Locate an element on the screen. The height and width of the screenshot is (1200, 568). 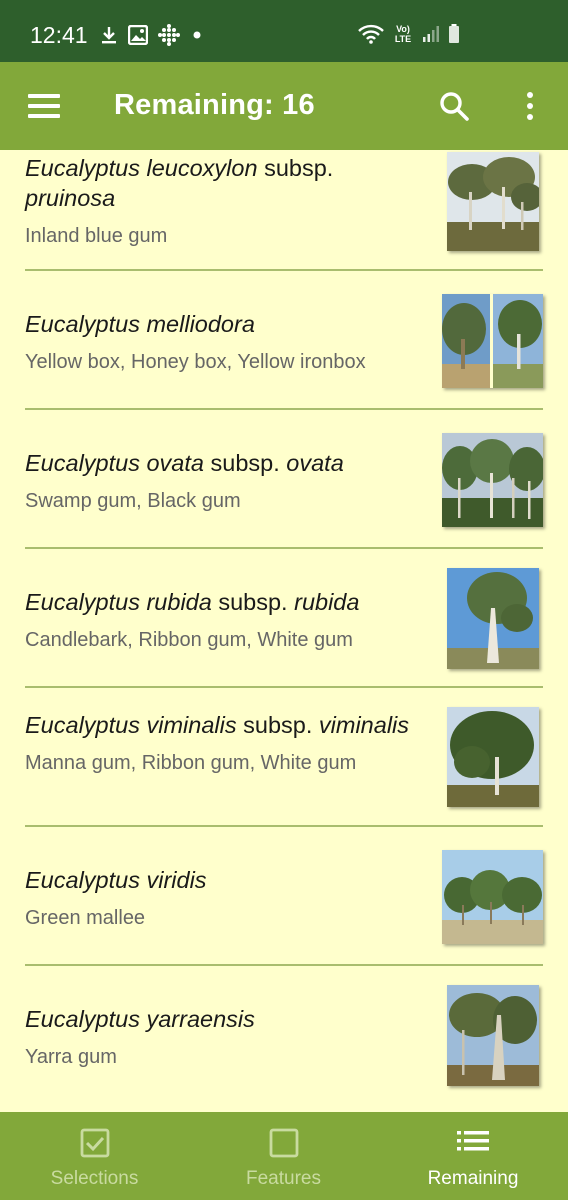
scientific-name: Eucalyptus leucoxylon subsp. pruinosa is located at coordinates (179, 183).